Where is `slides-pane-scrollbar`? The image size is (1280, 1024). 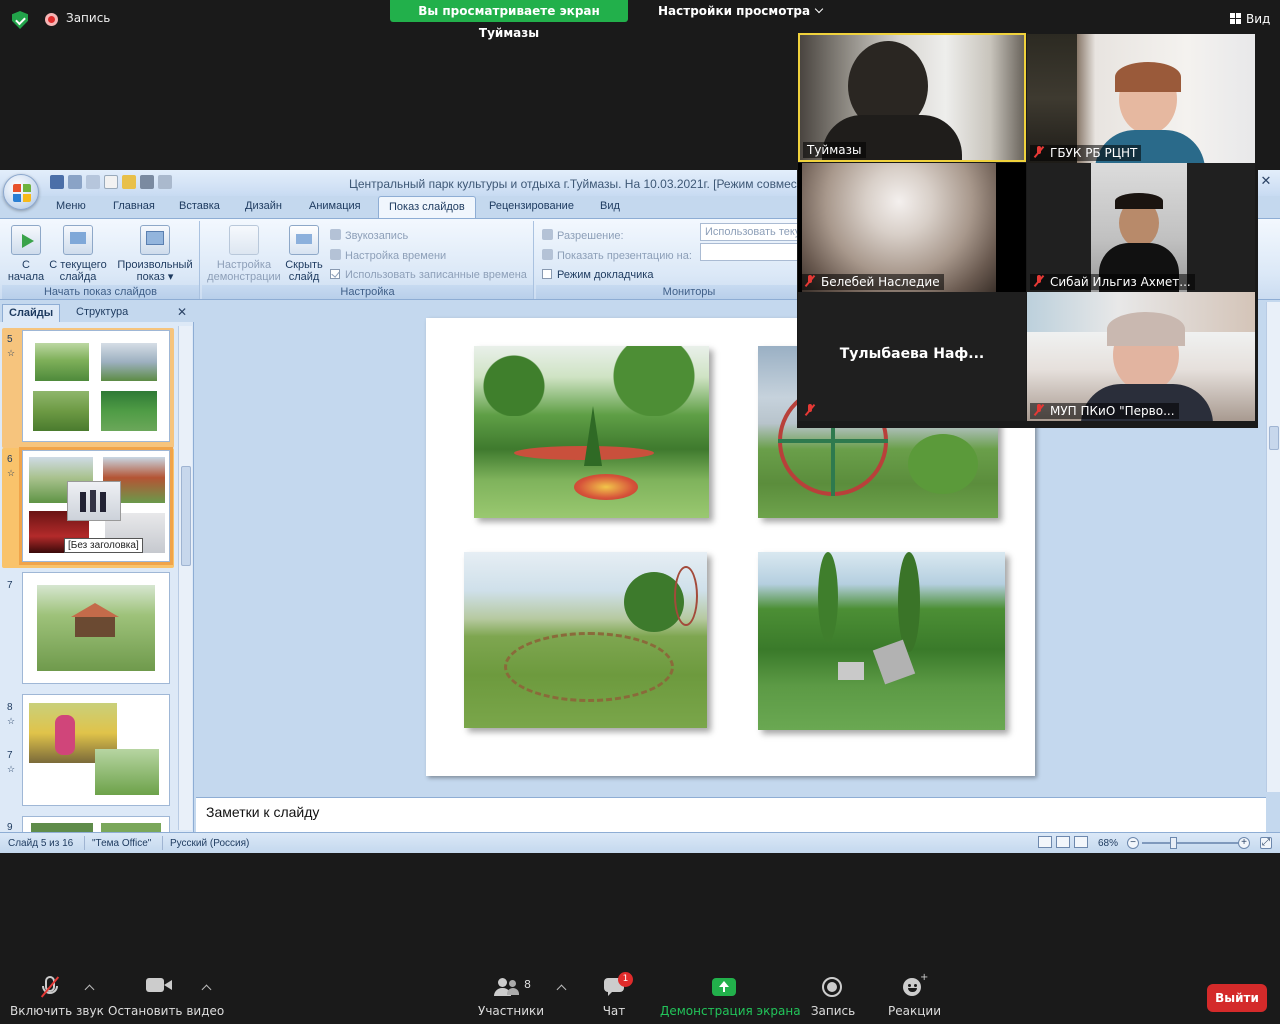 slides-pane-scrollbar is located at coordinates (185, 578).